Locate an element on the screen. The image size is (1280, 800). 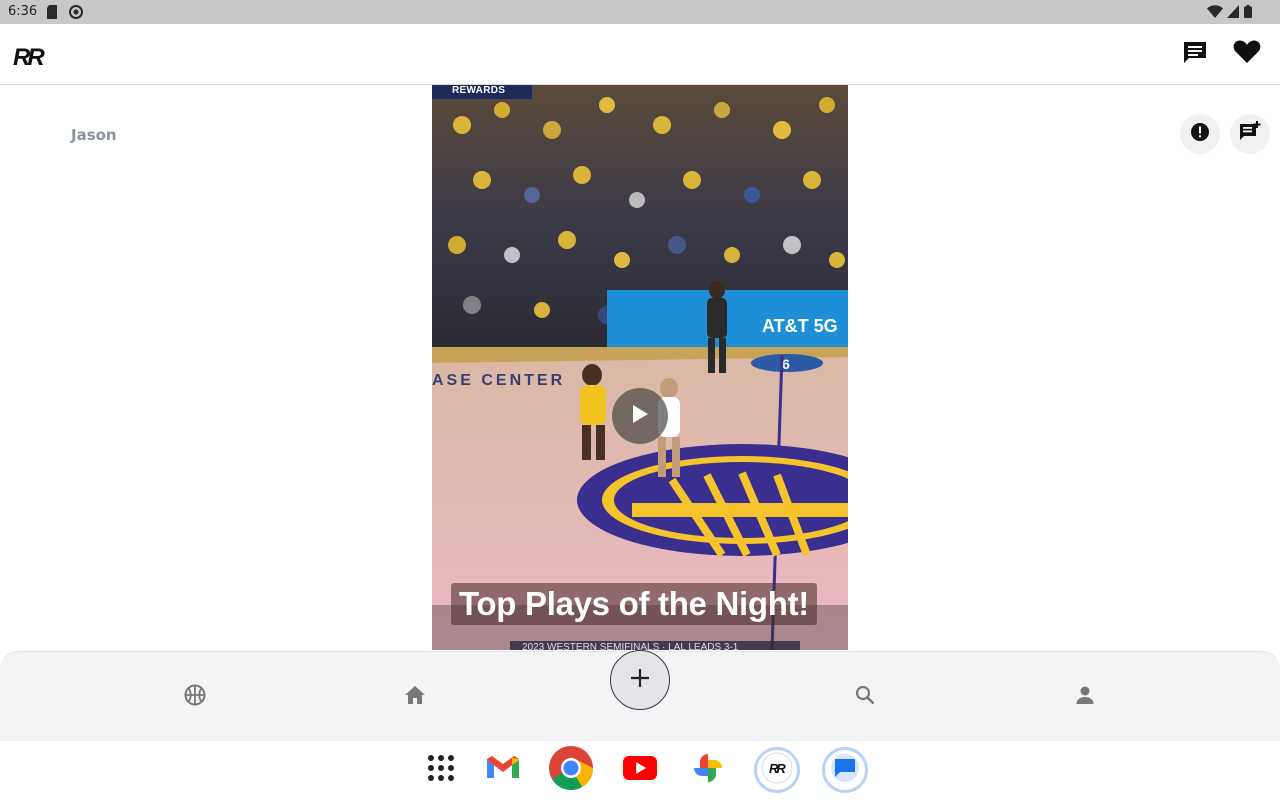
video-caption: Top Plays of the Night! is located at coordinates (634, 604).